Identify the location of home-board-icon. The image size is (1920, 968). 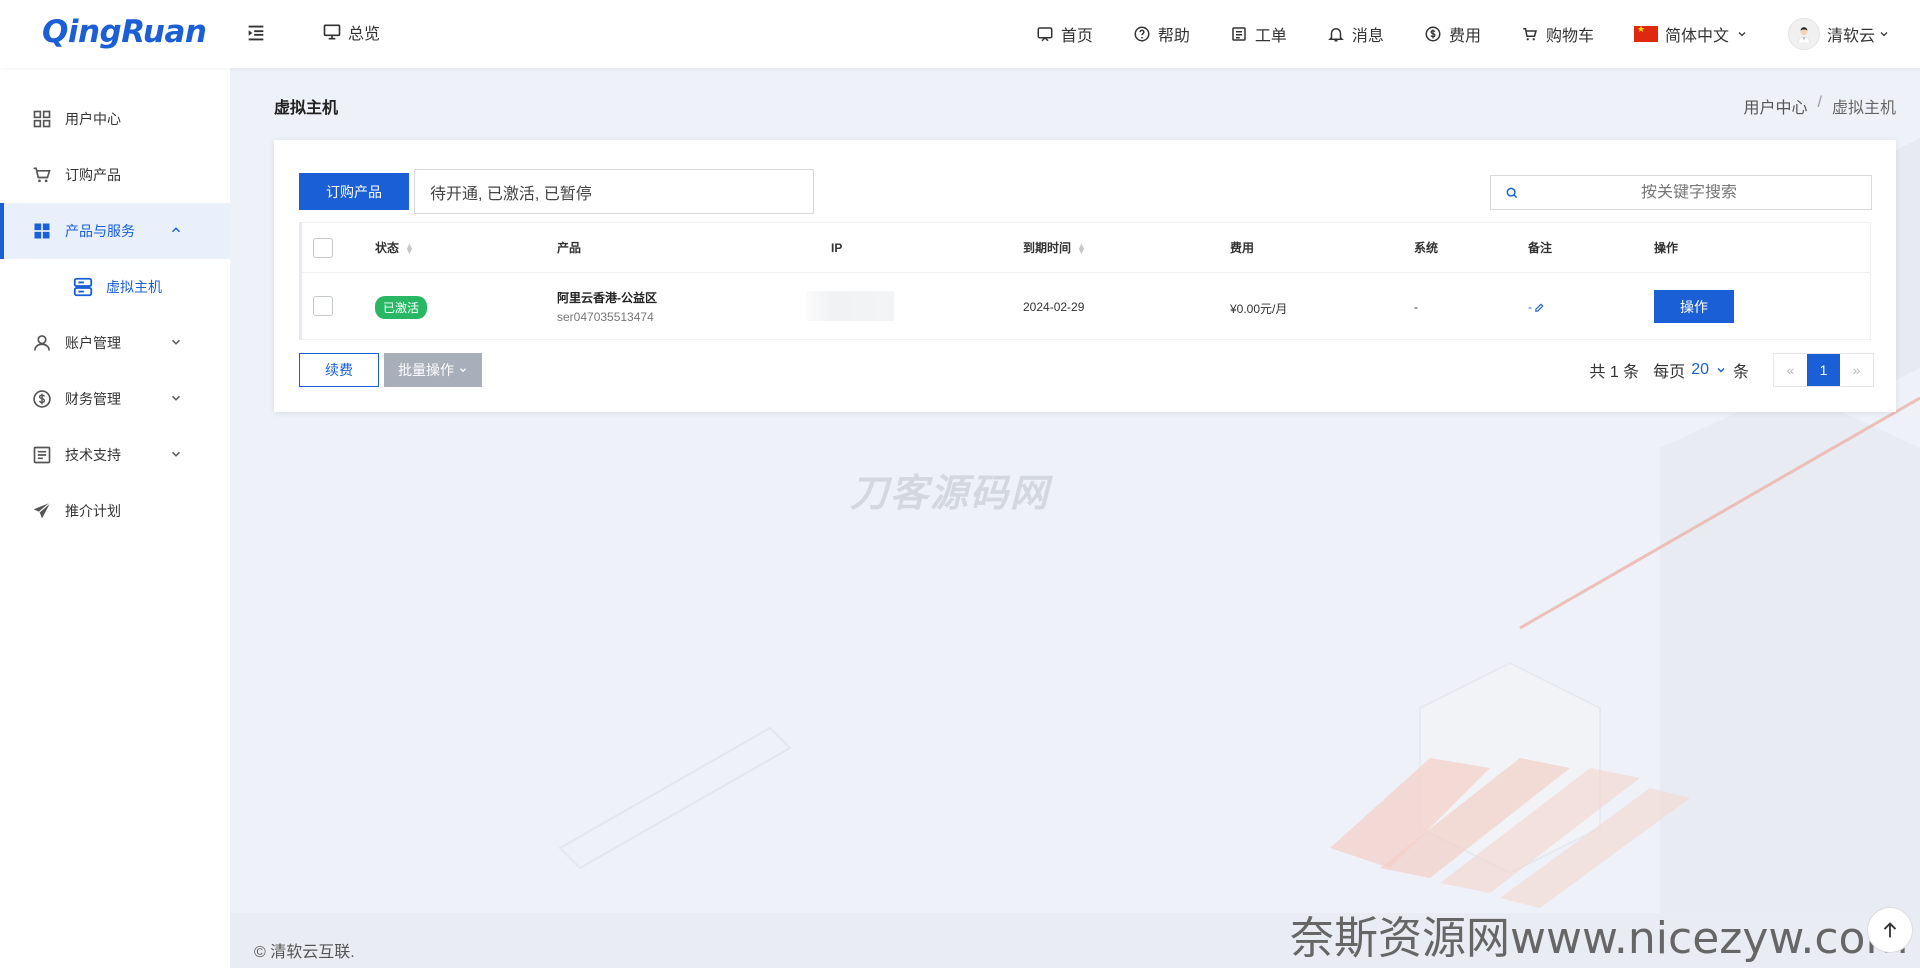
(1045, 34).